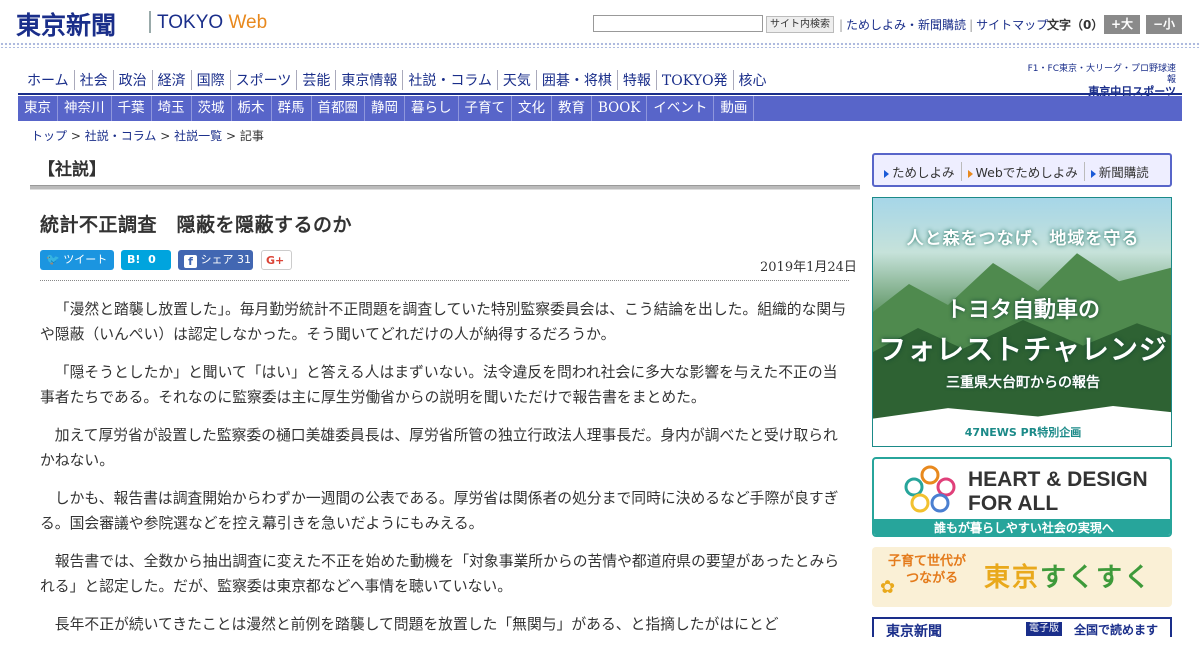  What do you see at coordinates (152, 259) in the screenshot?
I see `hatena-count: 0` at bounding box center [152, 259].